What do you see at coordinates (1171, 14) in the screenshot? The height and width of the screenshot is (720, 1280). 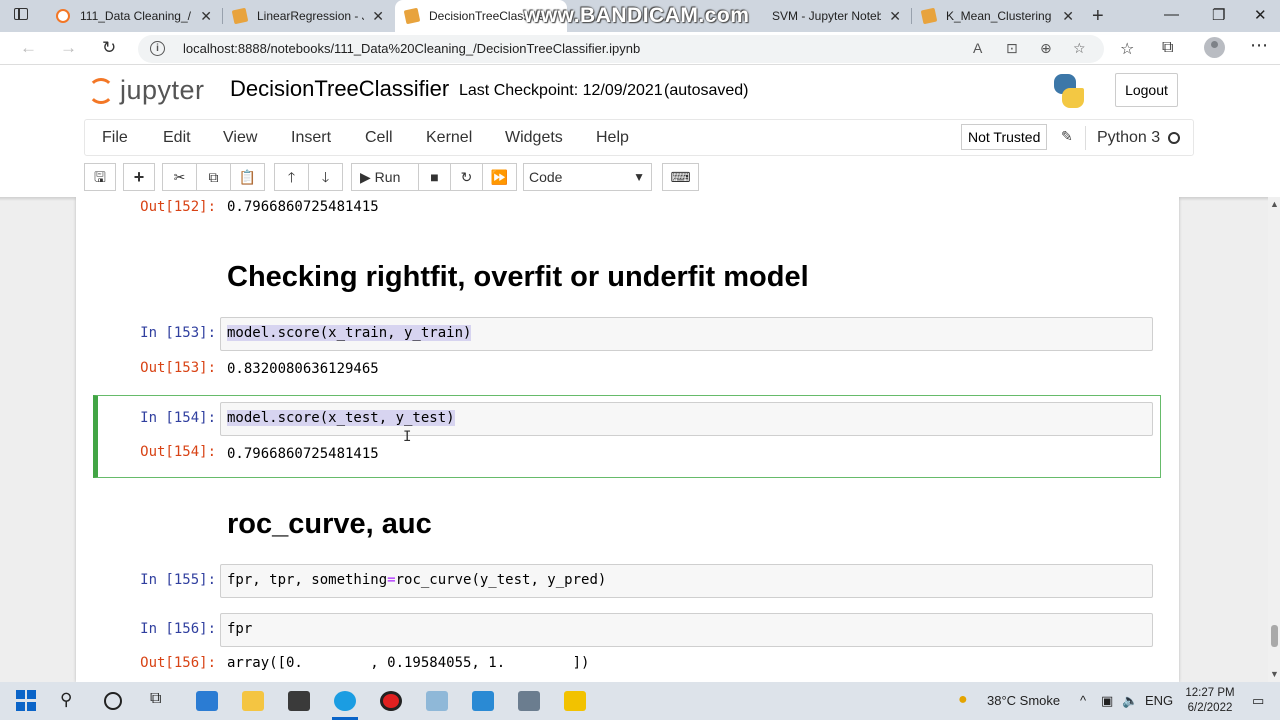 I see `minimize-icon: —` at bounding box center [1171, 14].